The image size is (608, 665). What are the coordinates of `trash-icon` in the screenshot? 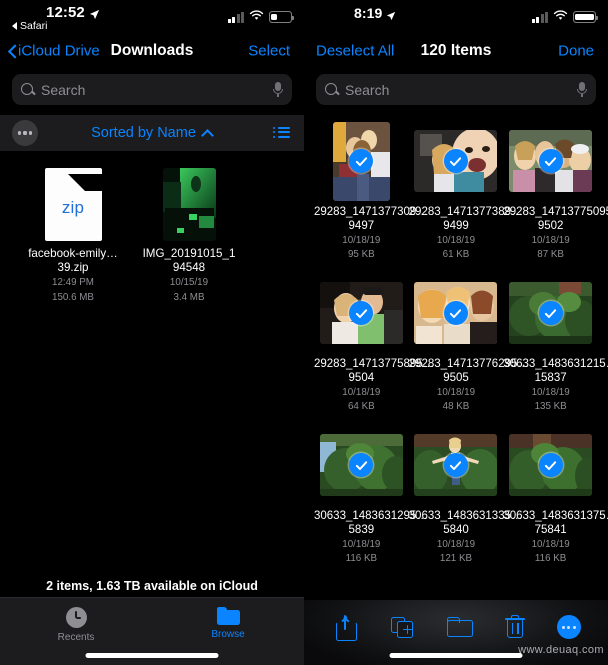 It's located at (515, 627).